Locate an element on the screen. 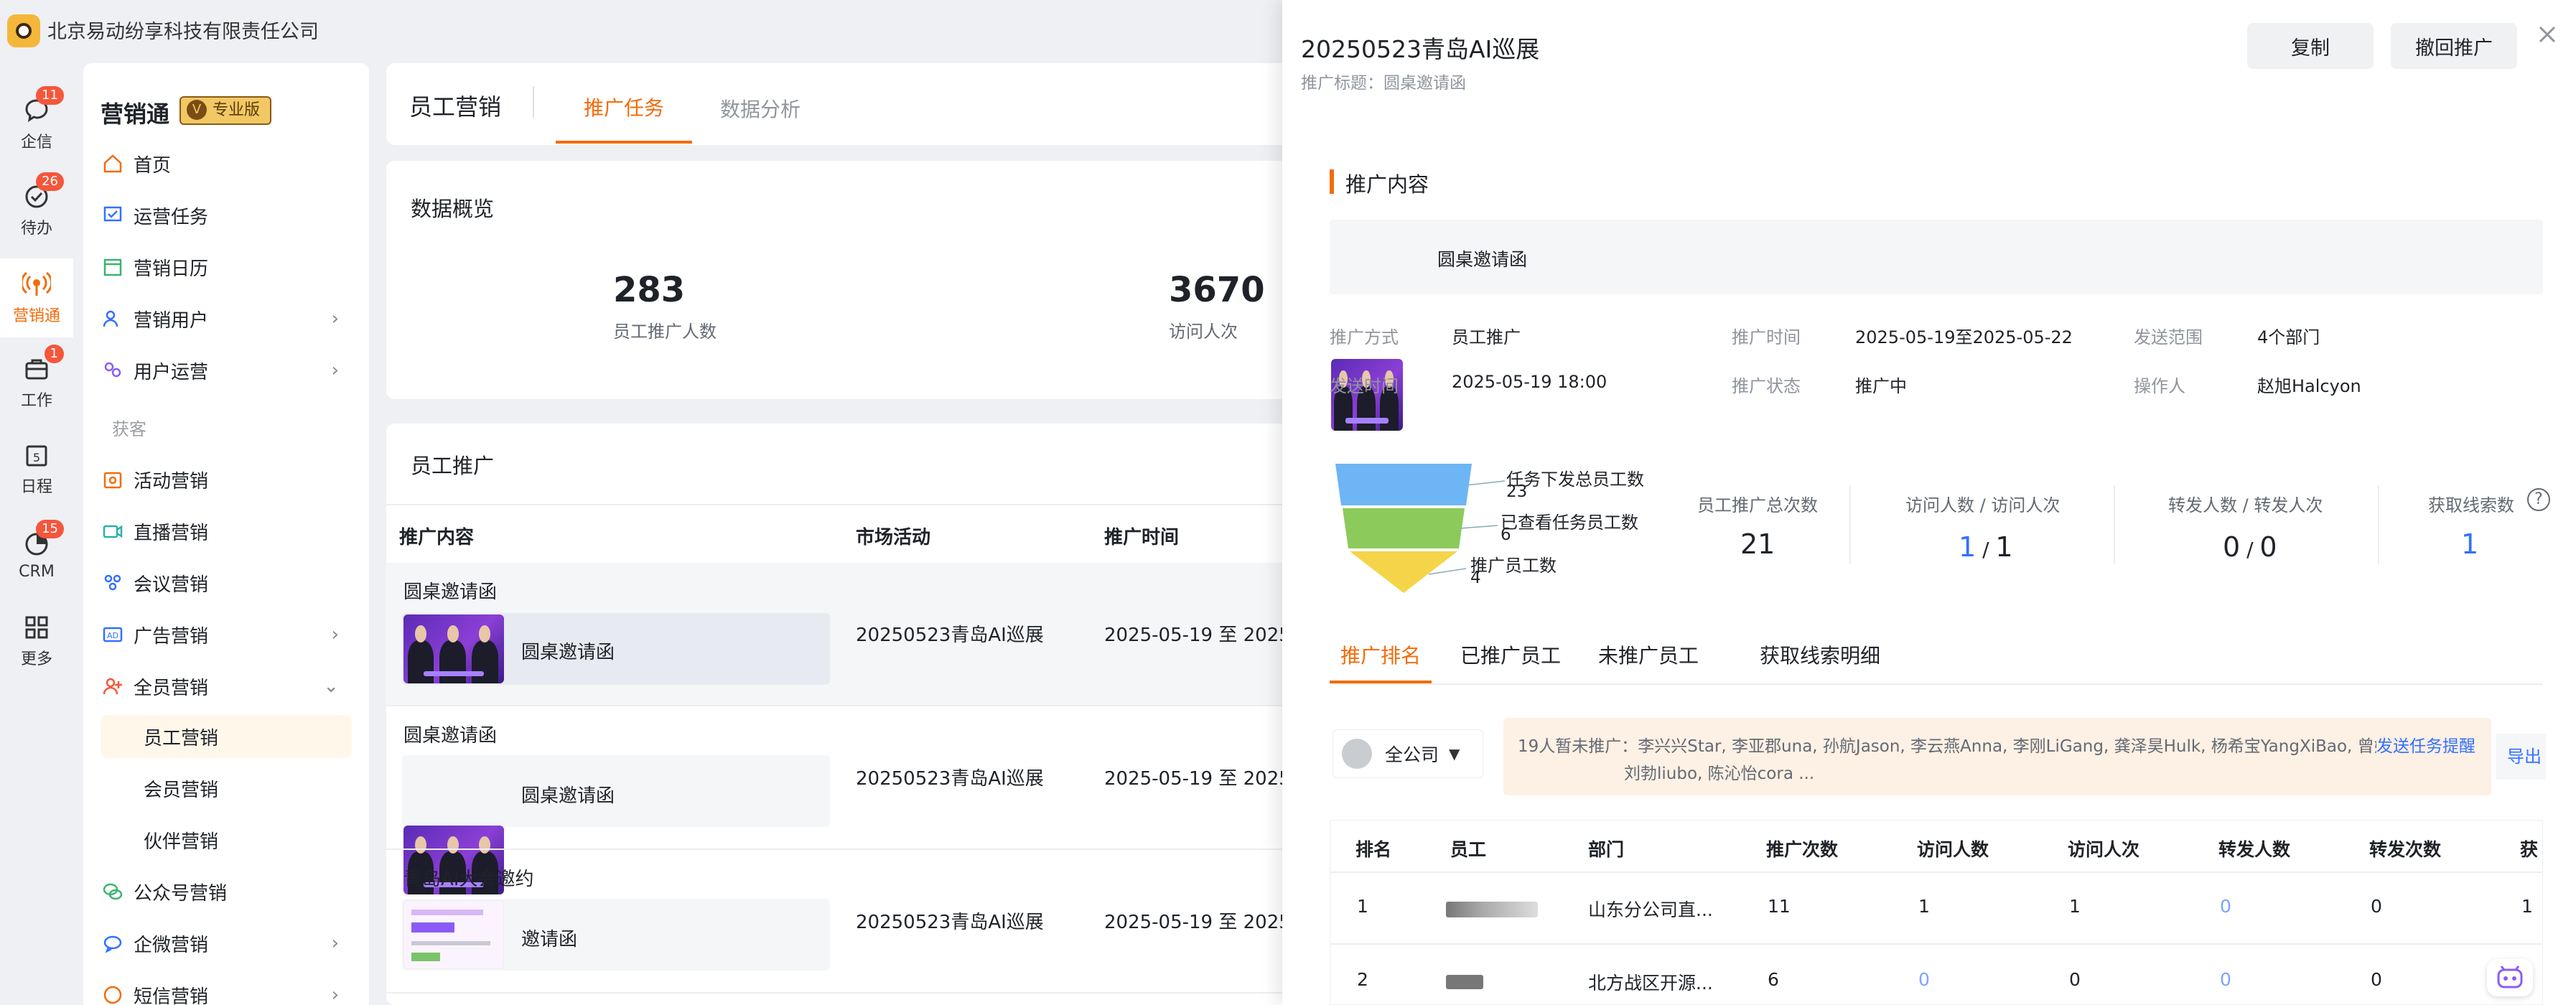  copy-button: 复制 is located at coordinates (2310, 46).